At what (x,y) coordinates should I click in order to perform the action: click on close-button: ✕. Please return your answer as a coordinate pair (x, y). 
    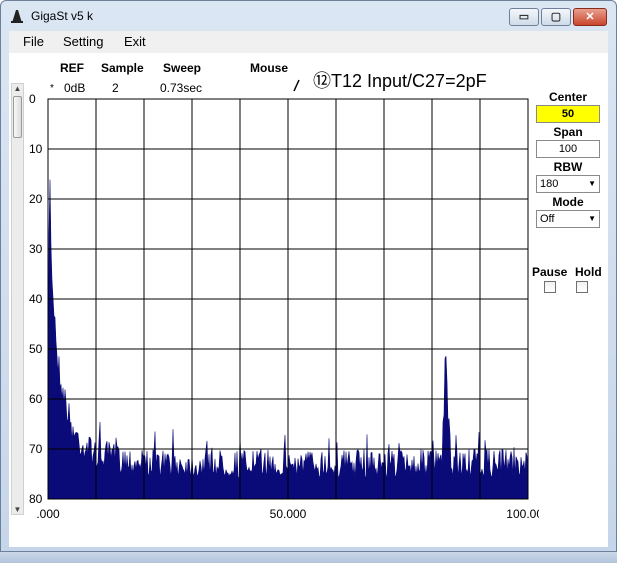
    Looking at the image, I should click on (590, 17).